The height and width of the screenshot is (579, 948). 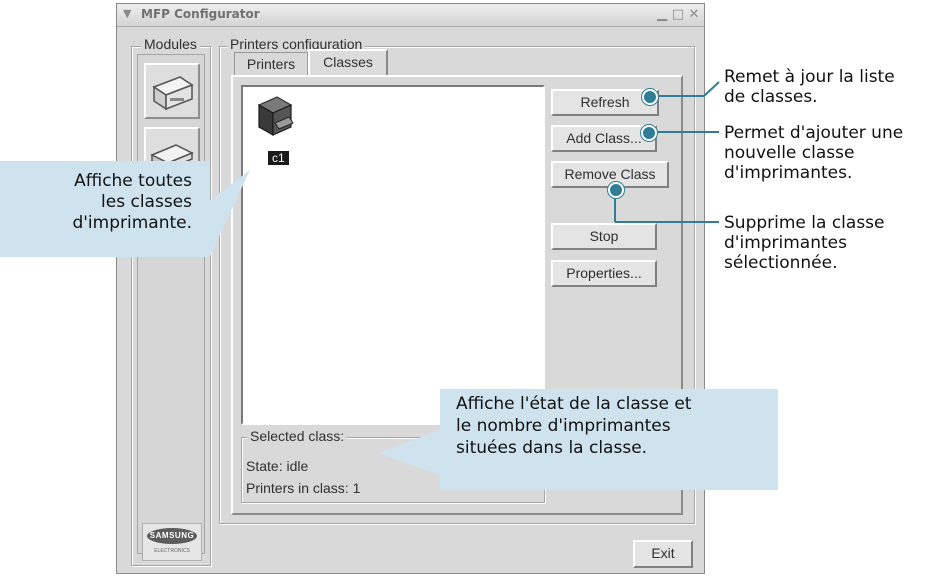 I want to click on left-callout-pointer, so click(x=230, y=213).